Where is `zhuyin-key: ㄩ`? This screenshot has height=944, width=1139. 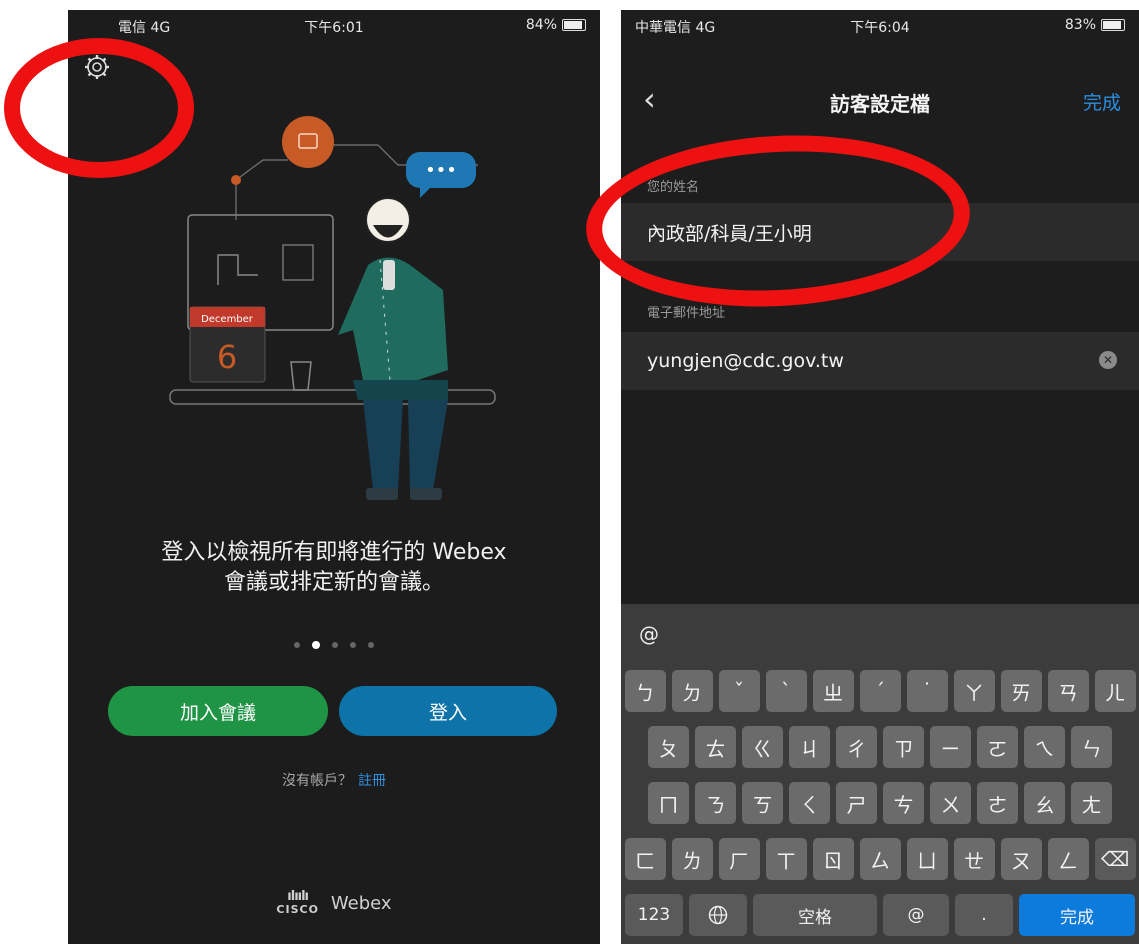 zhuyin-key: ㄩ is located at coordinates (927, 859).